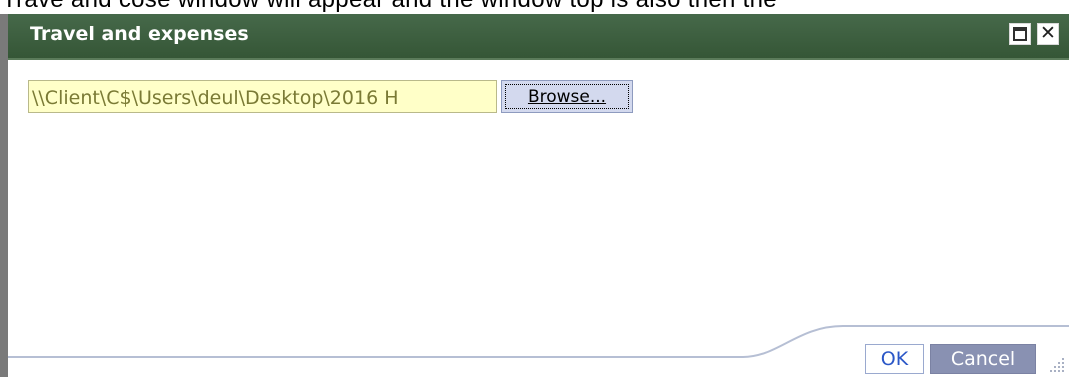 The height and width of the screenshot is (377, 1069). I want to click on file-path-input, so click(262, 96).